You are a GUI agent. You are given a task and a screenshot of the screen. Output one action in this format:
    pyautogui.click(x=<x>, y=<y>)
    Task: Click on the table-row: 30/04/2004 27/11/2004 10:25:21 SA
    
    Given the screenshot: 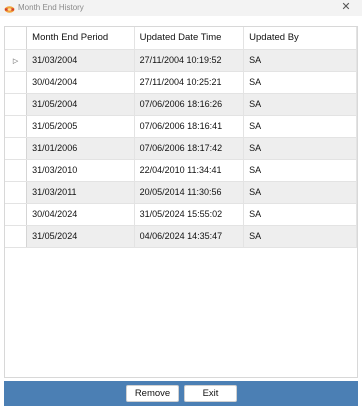 What is the action you would take?
    pyautogui.click(x=181, y=82)
    